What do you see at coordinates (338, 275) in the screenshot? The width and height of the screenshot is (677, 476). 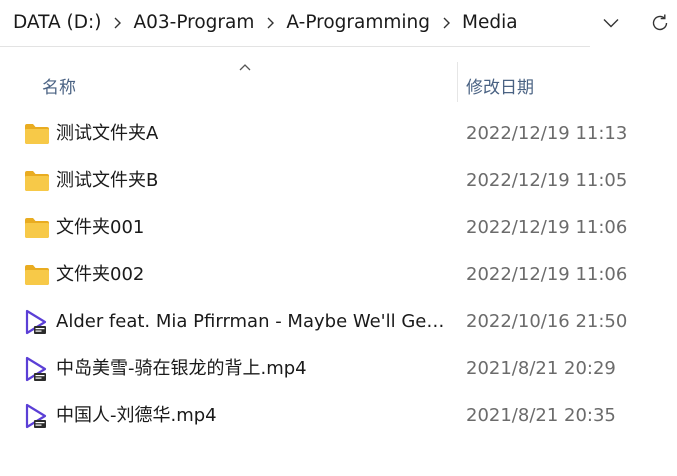 I see `file-row: 文件夹002 2022/12/19 11:06` at bounding box center [338, 275].